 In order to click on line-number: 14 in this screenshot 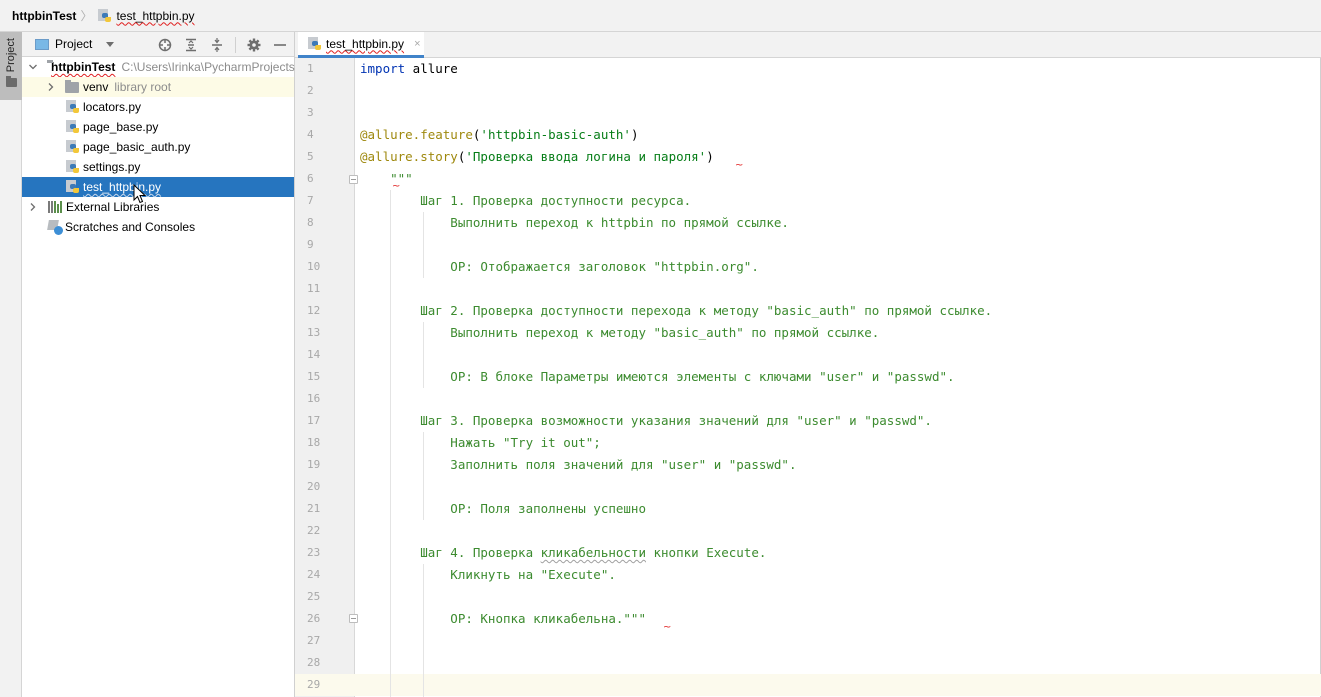, I will do `click(314, 354)`.